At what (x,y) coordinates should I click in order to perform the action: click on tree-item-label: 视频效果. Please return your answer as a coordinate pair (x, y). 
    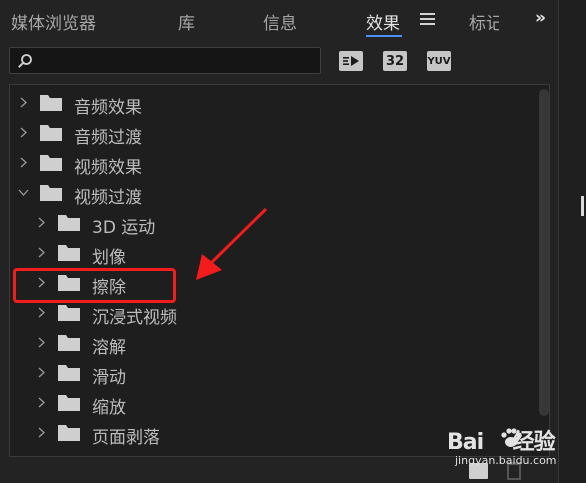
    Looking at the image, I should click on (108, 168).